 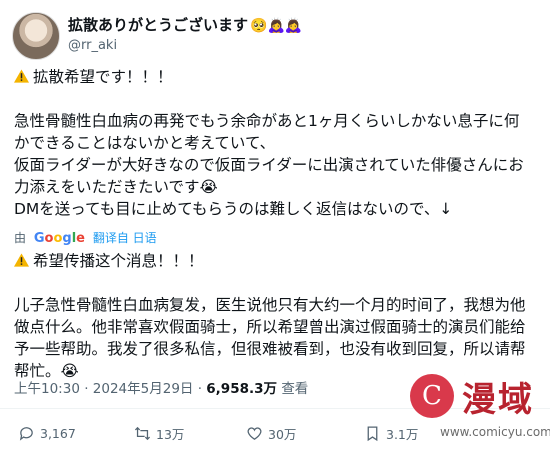 I want to click on display-name-emojis: 🥺🙇‍♀️🙇‍♀️, so click(x=276, y=26).